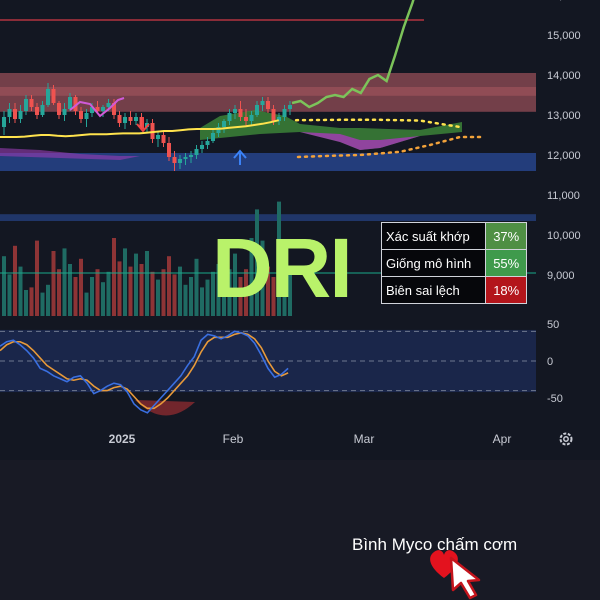 Image resolution: width=600 pixels, height=600 pixels. I want to click on resistance-zone-inner, so click(268, 91).